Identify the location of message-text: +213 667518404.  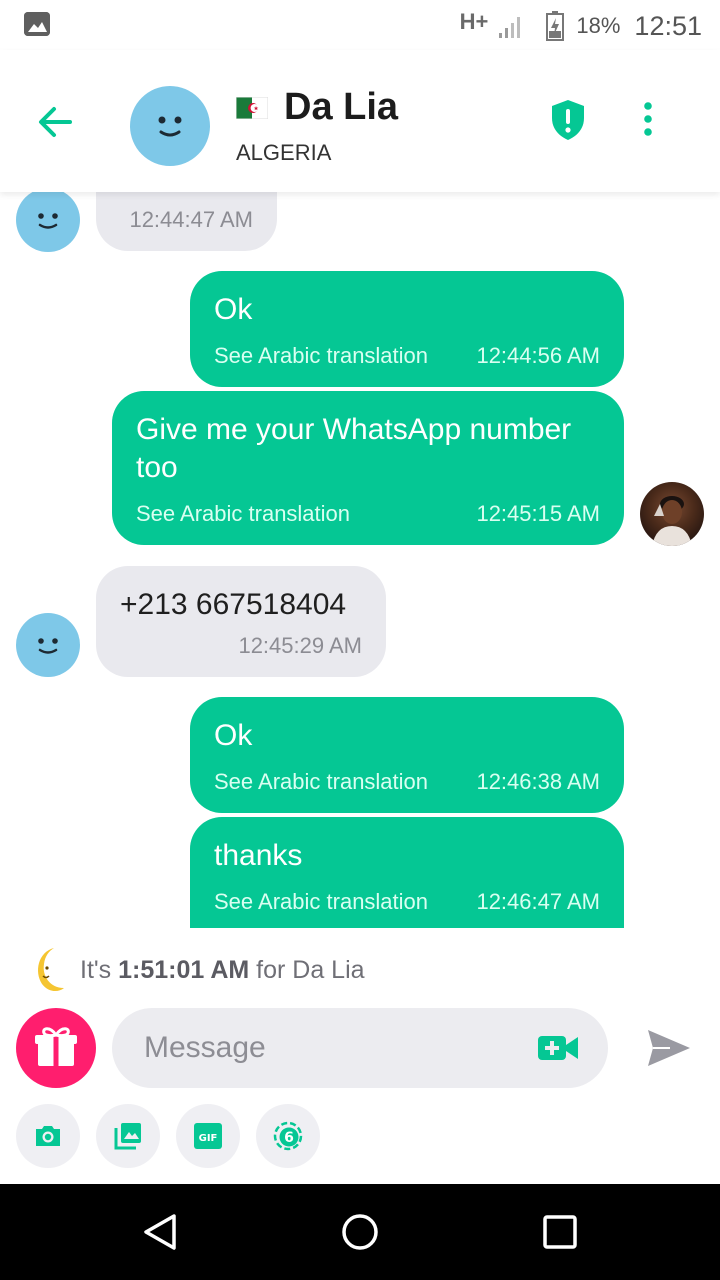
(233, 604).